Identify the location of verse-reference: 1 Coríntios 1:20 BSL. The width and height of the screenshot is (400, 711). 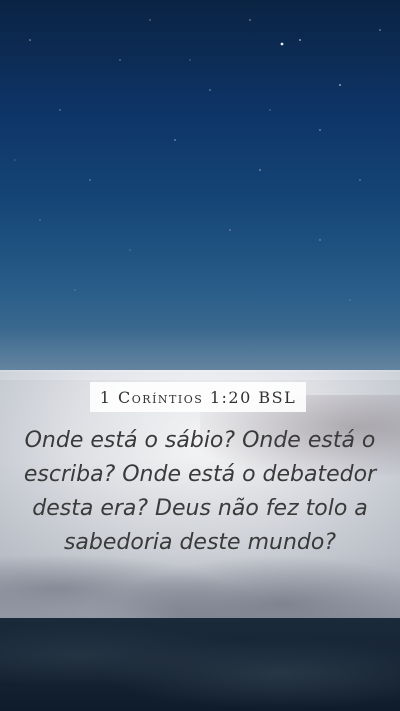
(198, 397).